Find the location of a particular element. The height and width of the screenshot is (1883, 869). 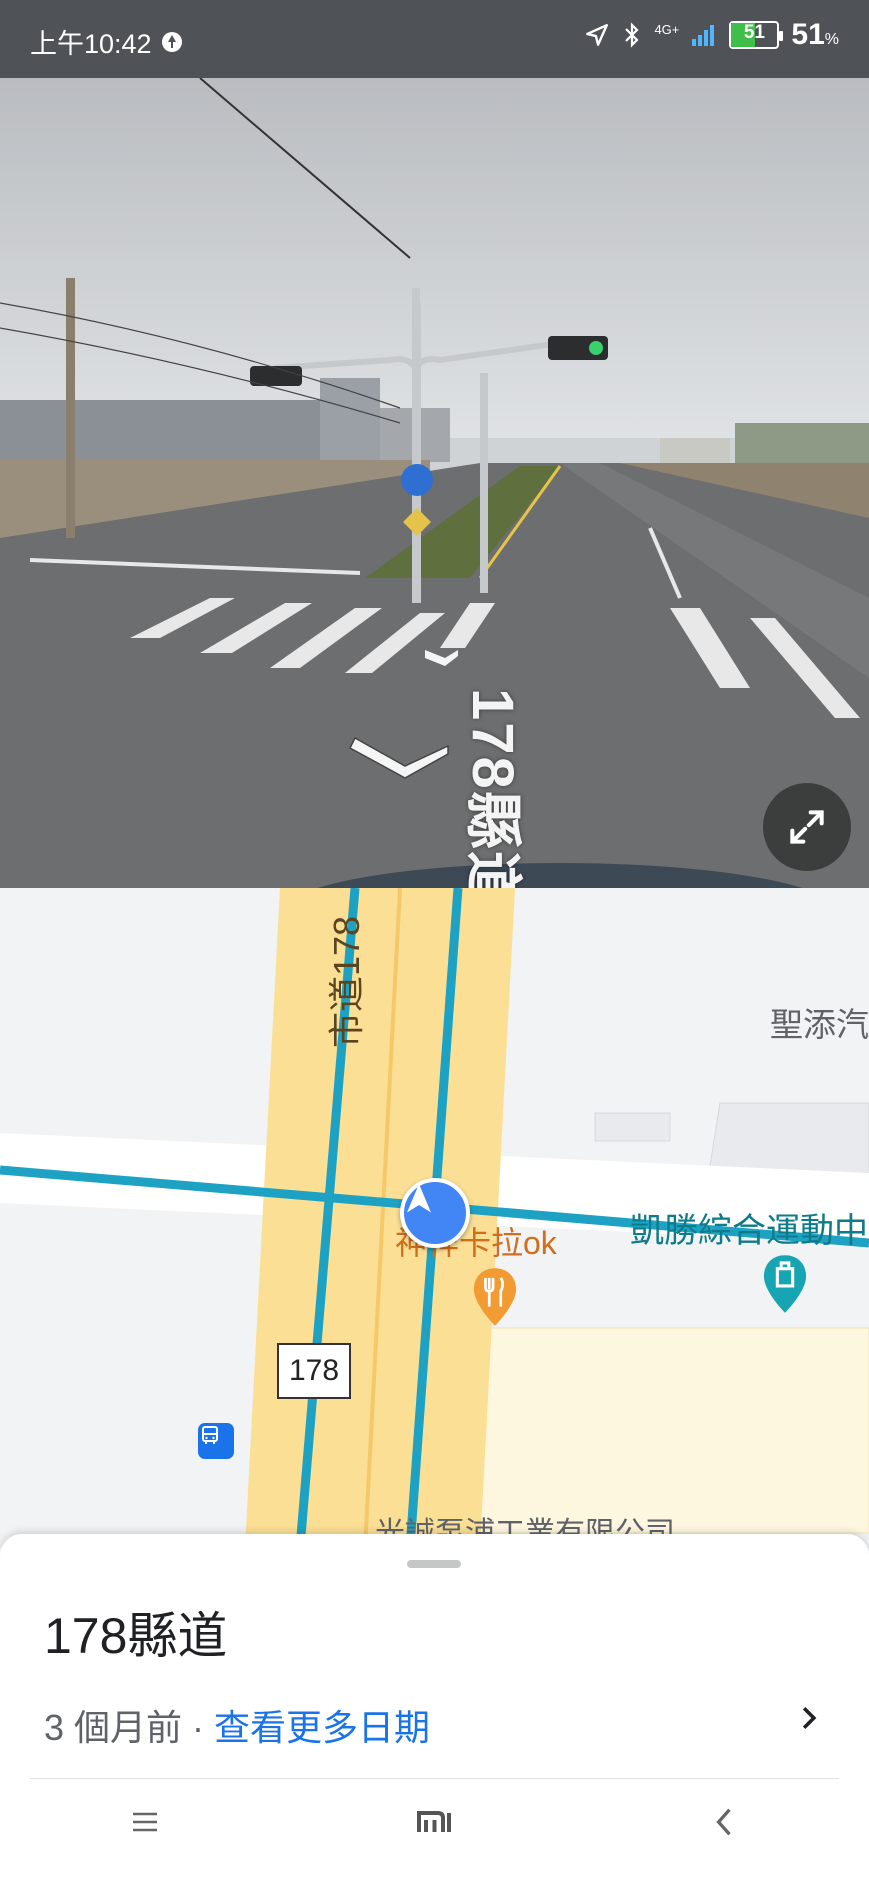

signal-icon is located at coordinates (703, 35).